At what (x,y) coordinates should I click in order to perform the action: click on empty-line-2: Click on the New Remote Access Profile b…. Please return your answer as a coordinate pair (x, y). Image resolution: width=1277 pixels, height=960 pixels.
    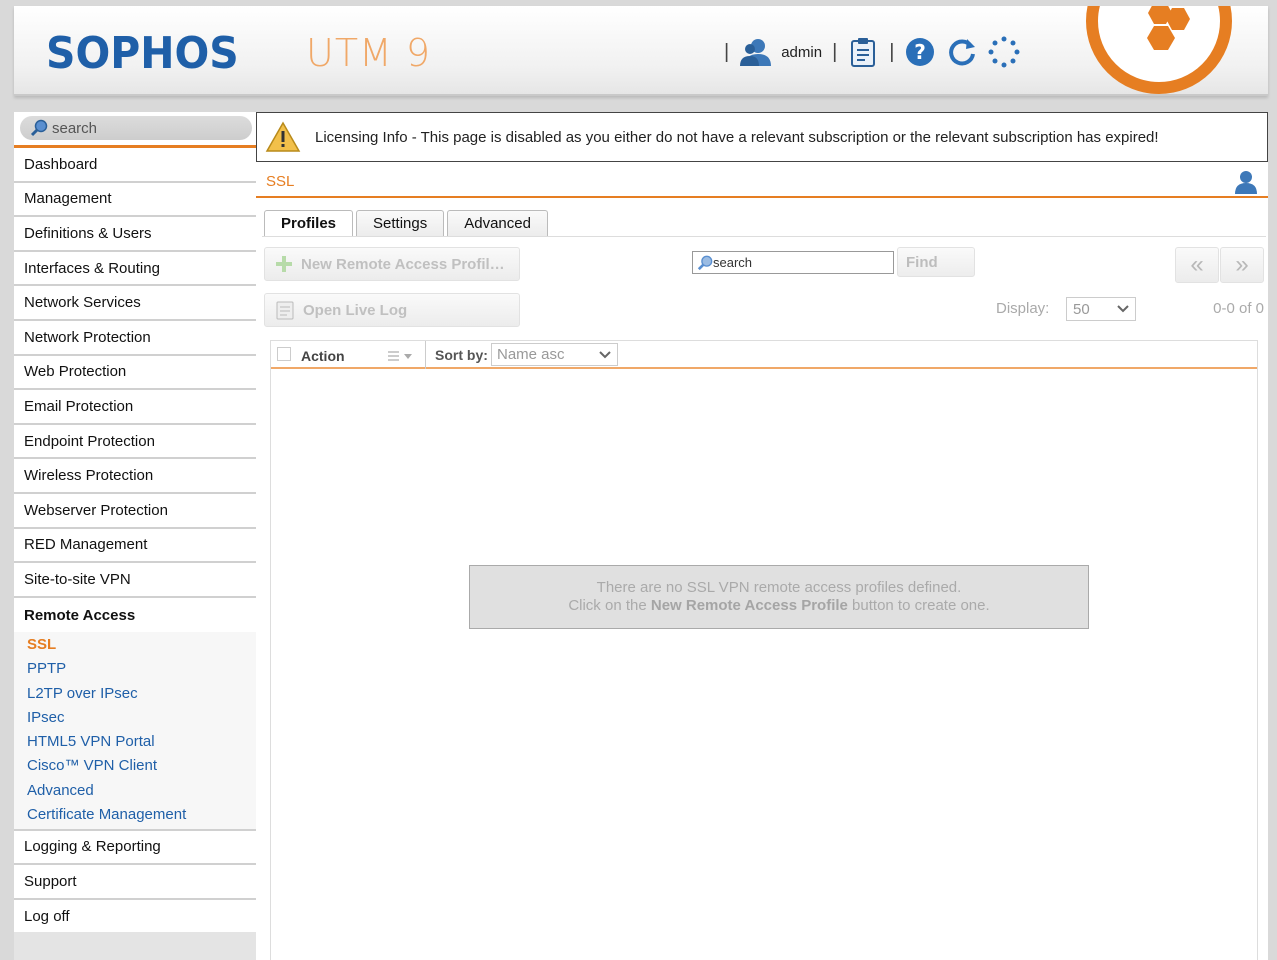
    Looking at the image, I should click on (779, 606).